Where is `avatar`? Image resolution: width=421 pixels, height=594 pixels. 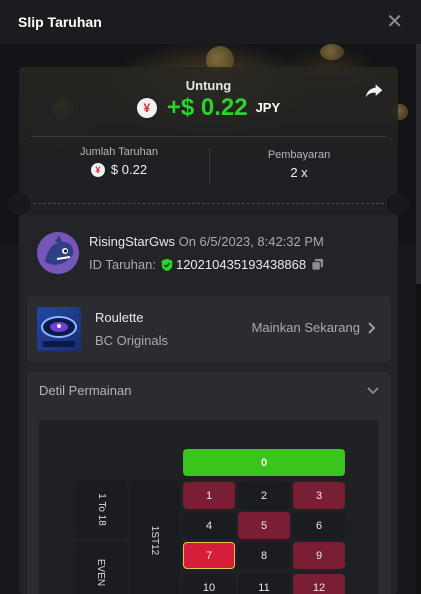 avatar is located at coordinates (58, 253).